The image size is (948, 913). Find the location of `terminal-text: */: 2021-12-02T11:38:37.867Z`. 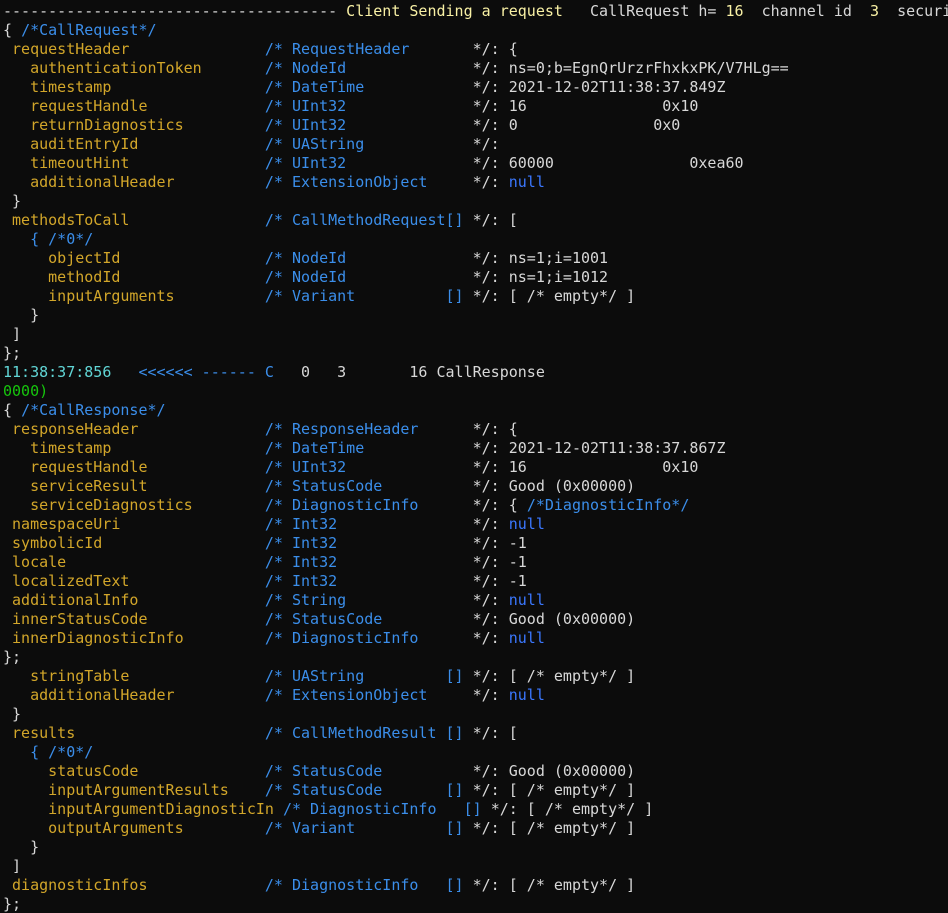

terminal-text: */: 2021-12-02T11:38:37.867Z is located at coordinates (599, 448).